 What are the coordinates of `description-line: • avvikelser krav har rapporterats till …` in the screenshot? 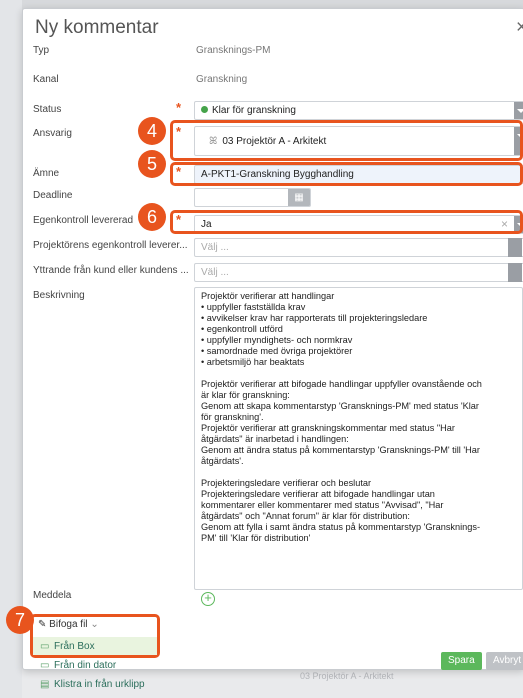 It's located at (314, 318).